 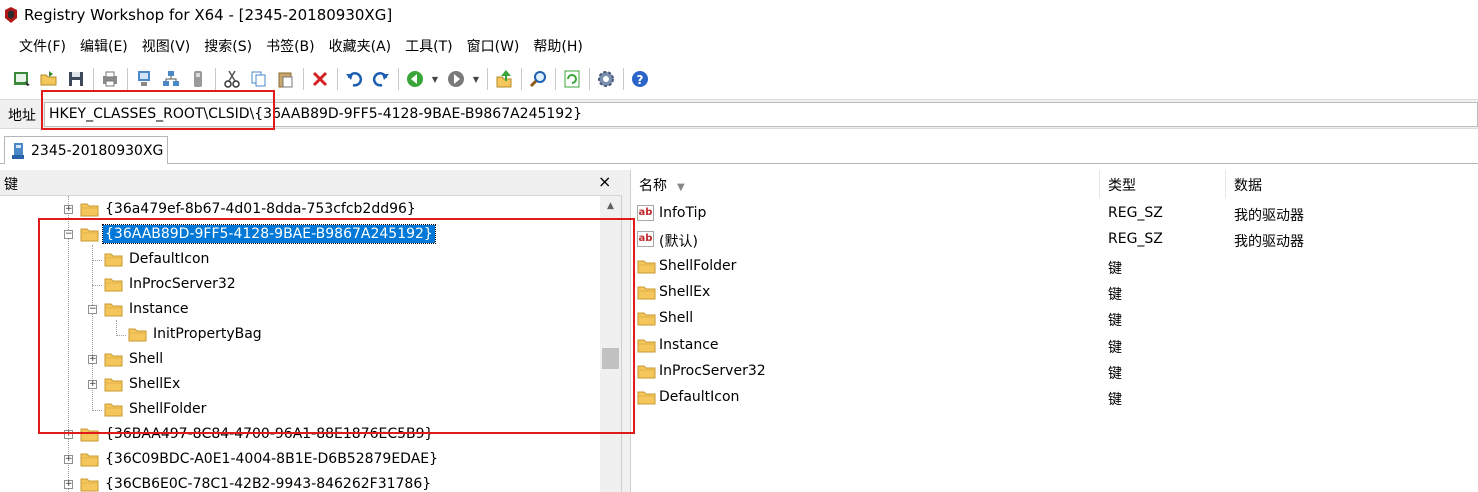 I want to click on list-header: 名称 ▼ 类型 数据, so click(x=1054, y=184).